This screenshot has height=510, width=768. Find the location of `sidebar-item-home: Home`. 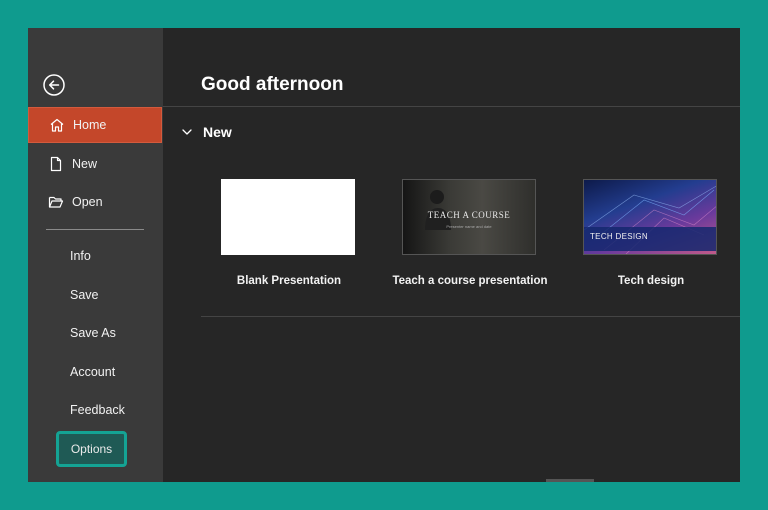

sidebar-item-home: Home is located at coordinates (95, 125).